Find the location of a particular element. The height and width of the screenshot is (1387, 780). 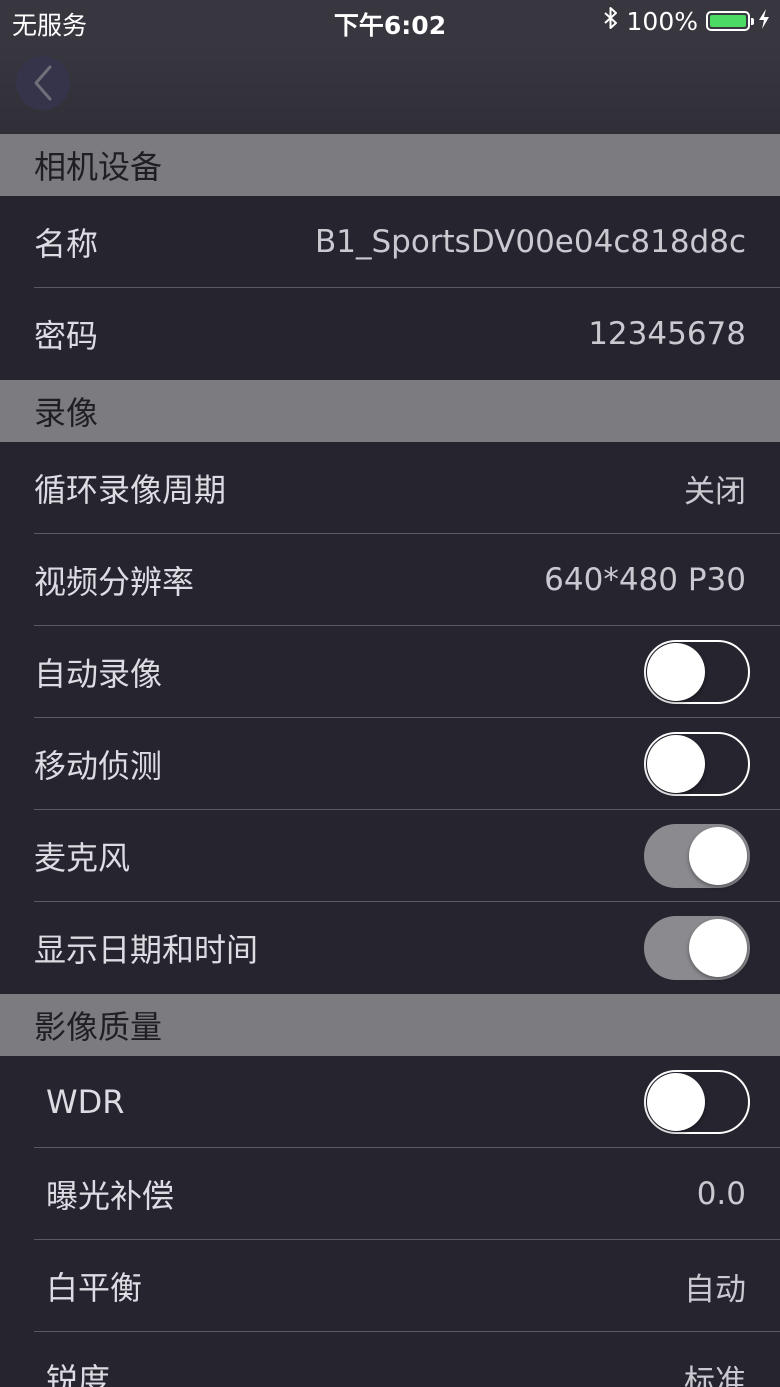

row-label: 锐度 is located at coordinates (78, 1374).